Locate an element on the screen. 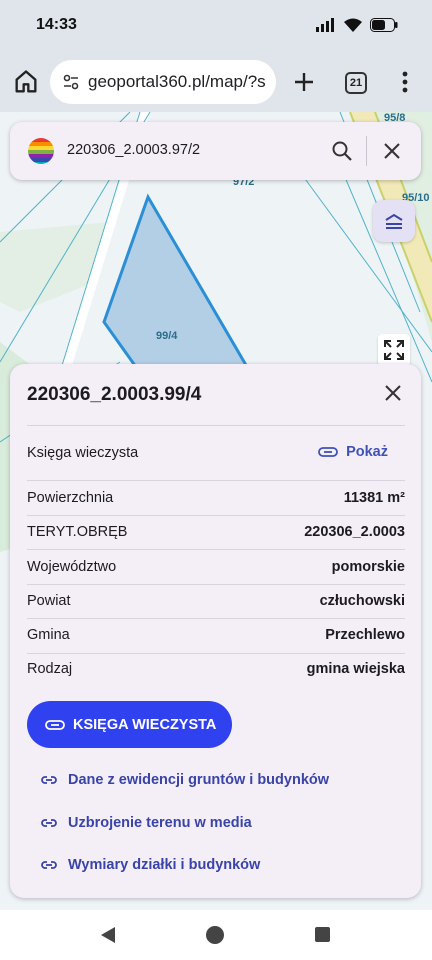  link-dimensions-label: Wymiary działki i budynków is located at coordinates (164, 865).